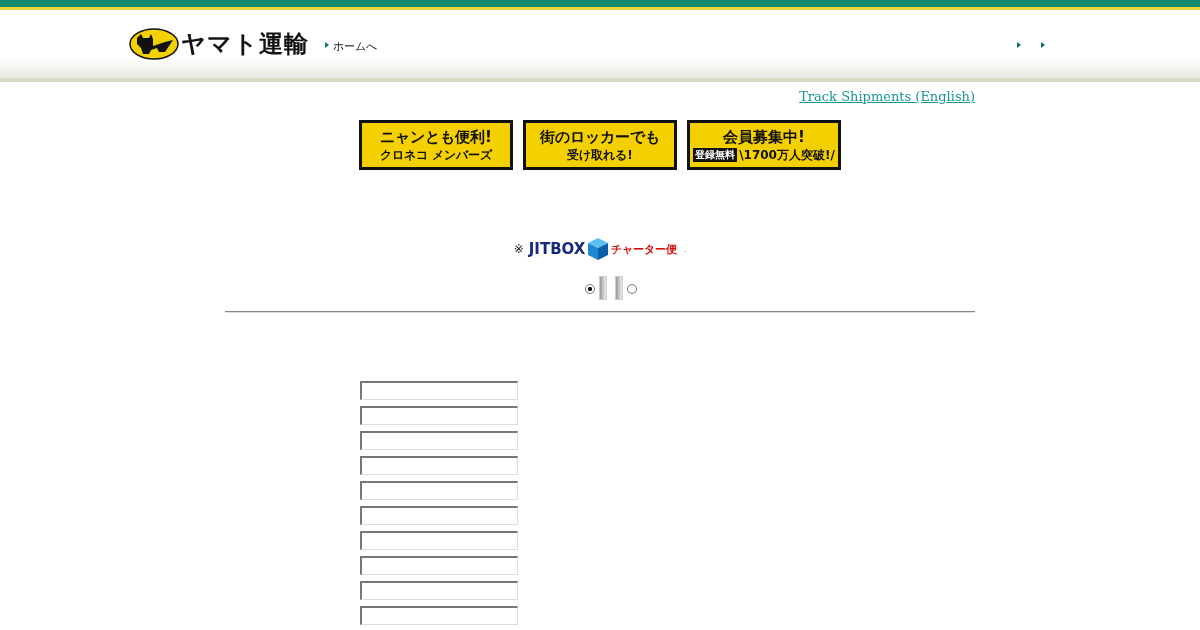 Image resolution: width=1200 pixels, height=630 pixels. What do you see at coordinates (436, 145) in the screenshot?
I see `promo-banner: ニャンとも便利! クロネコ メンバーズ` at bounding box center [436, 145].